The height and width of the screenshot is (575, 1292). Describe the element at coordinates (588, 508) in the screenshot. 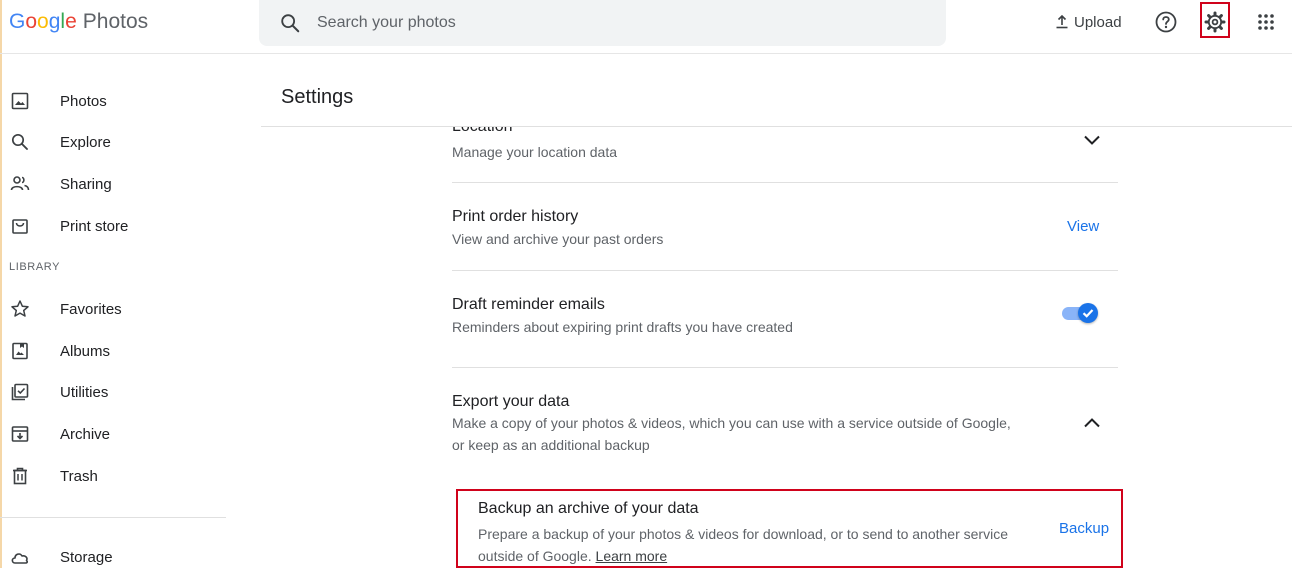

I see `backup-title: Backup an archive of your data` at that location.